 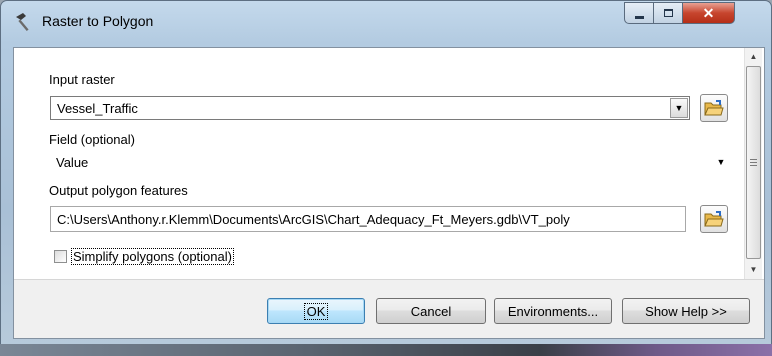 What do you see at coordinates (639, 17) in the screenshot?
I see `minimize-icon` at bounding box center [639, 17].